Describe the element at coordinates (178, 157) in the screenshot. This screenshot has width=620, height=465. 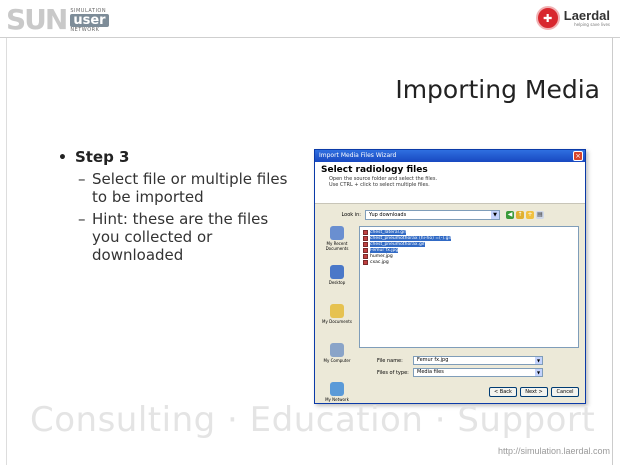
I see `step-bullet: • Step 3` at that location.